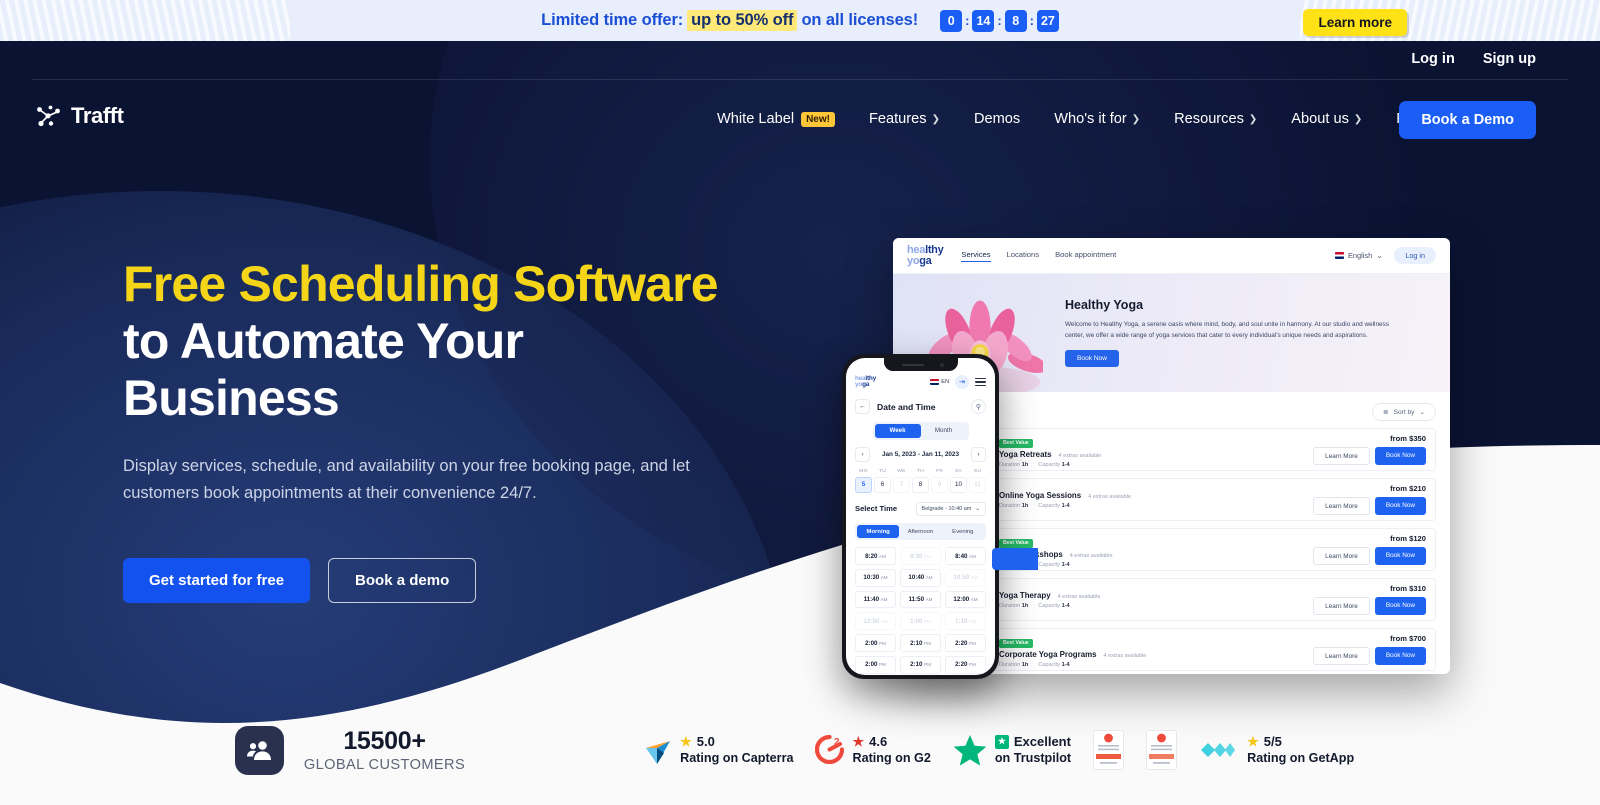 The image size is (1600, 805). Describe the element at coordinates (901, 484) in the screenshot. I see `date-cell: 7` at that location.